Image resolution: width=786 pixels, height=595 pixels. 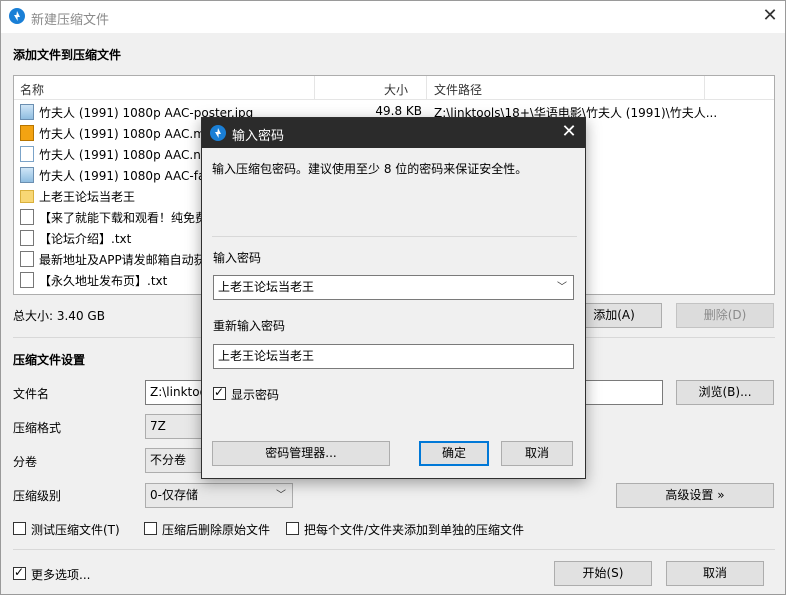 What do you see at coordinates (67, 55) in the screenshot?
I see `files-section-title: 添加文件到压缩文件` at bounding box center [67, 55].